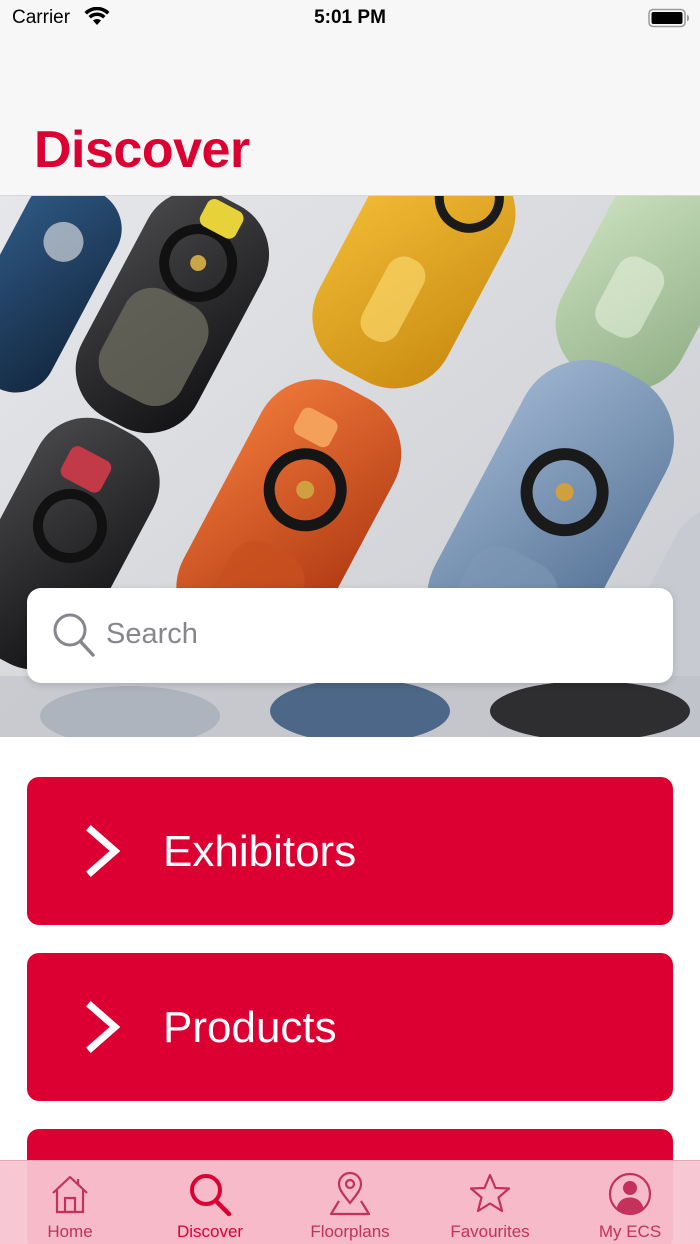 This screenshot has height=1244, width=700. I want to click on map-pin-icon, so click(350, 1193).